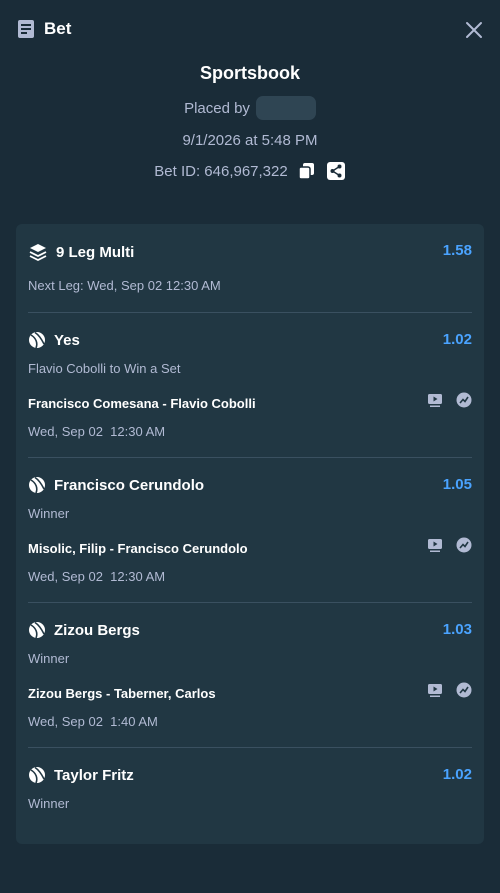 Image resolution: width=500 pixels, height=893 pixels. What do you see at coordinates (249, 73) in the screenshot?
I see `sportsbook-title: Sportsbook` at bounding box center [249, 73].